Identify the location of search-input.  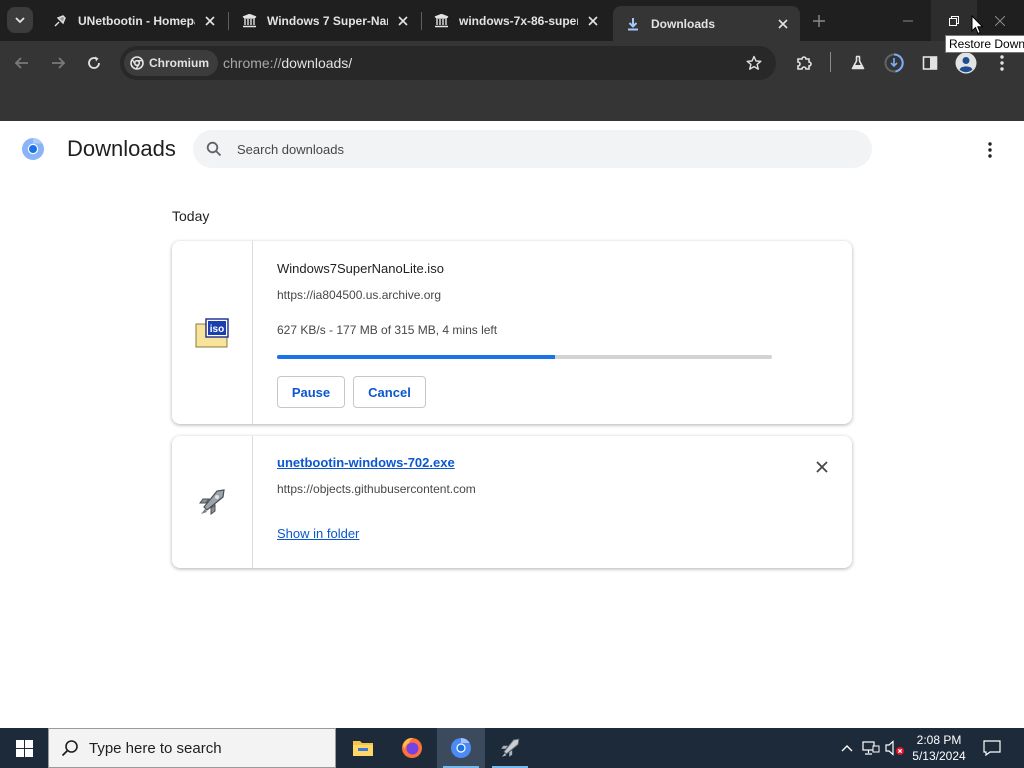
(537, 149).